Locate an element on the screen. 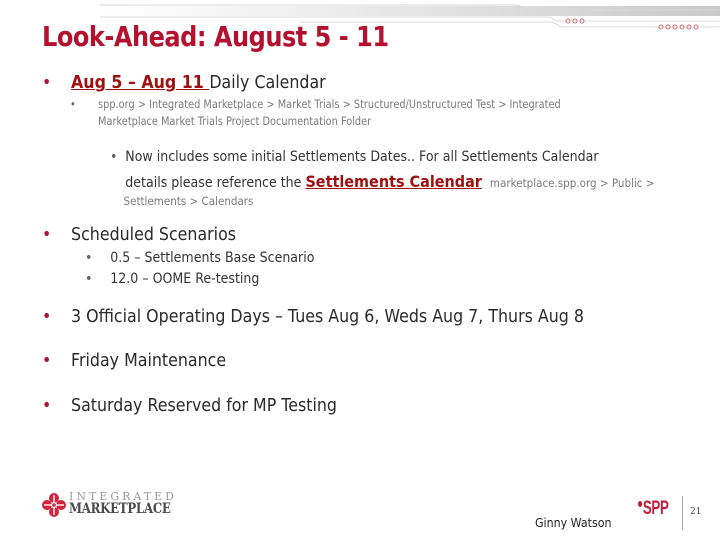 The width and height of the screenshot is (720, 540). settlements-note-line2-lead: details please reference the is located at coordinates (215, 183).